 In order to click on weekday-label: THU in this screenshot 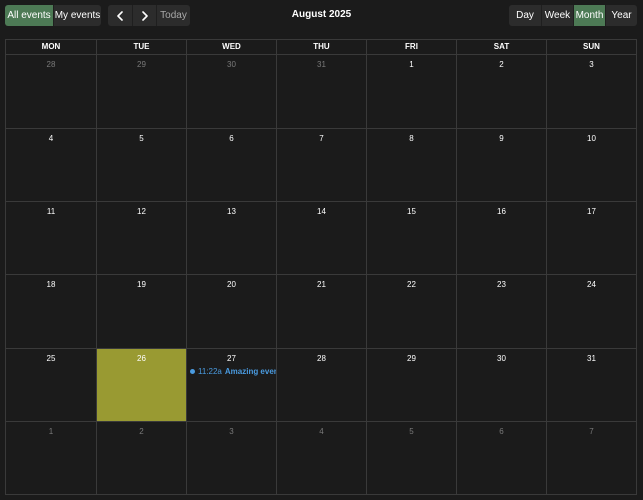, I will do `click(321, 47)`.